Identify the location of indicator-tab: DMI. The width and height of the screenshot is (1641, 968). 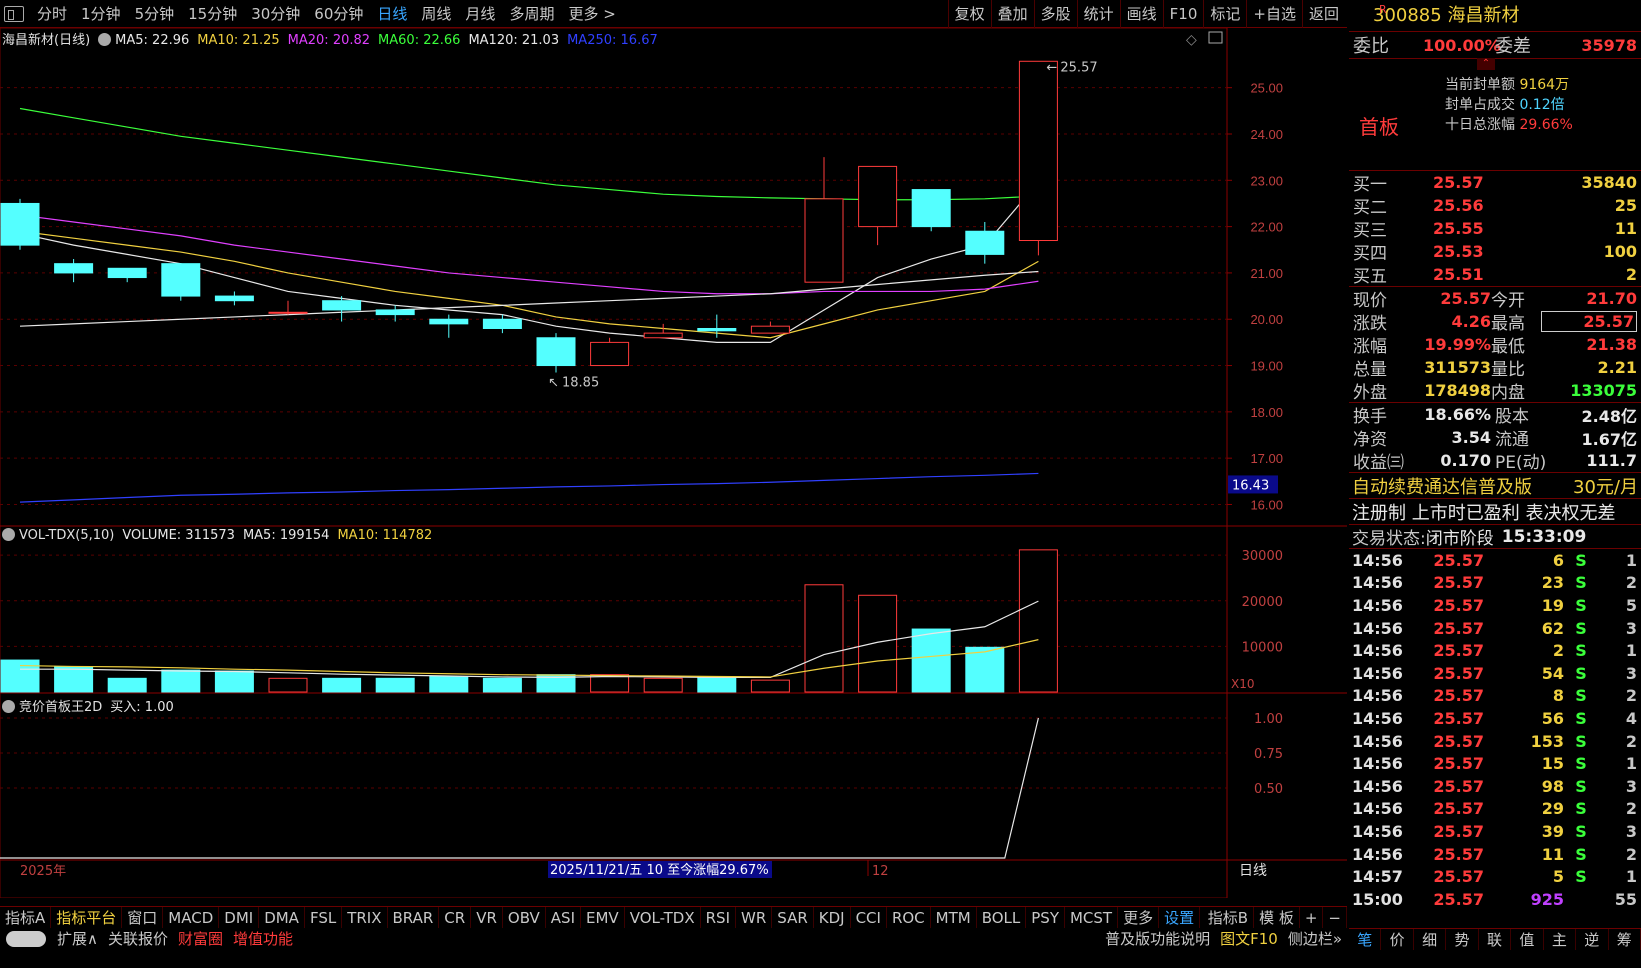
(239, 917).